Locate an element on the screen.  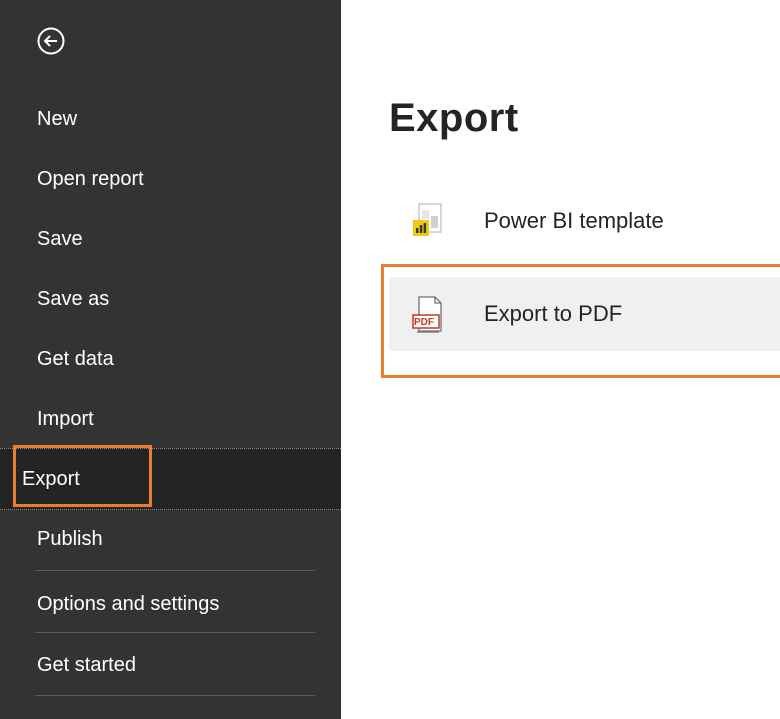
nav-item-label: Get data is located at coordinates (75, 359).